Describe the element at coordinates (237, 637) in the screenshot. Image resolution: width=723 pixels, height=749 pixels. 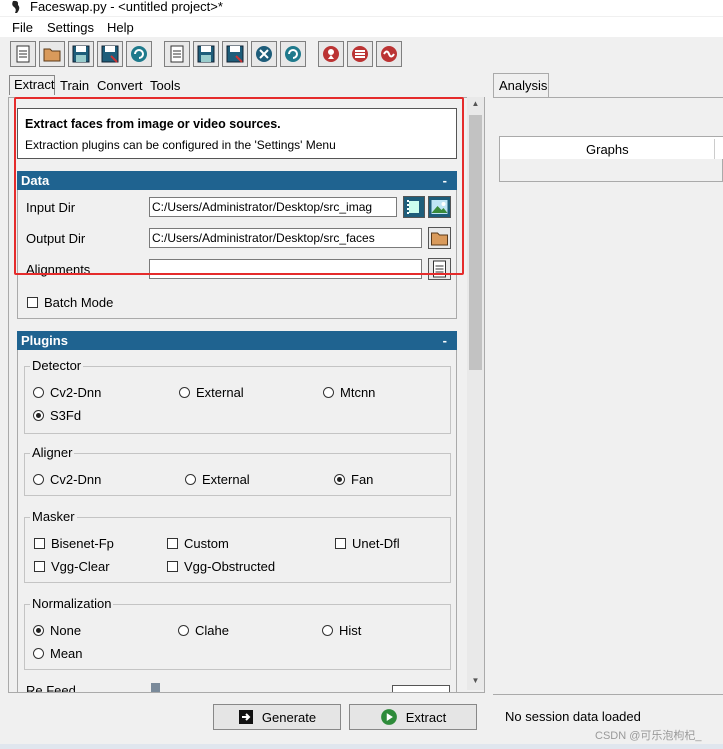
I see `normalization-group` at that location.